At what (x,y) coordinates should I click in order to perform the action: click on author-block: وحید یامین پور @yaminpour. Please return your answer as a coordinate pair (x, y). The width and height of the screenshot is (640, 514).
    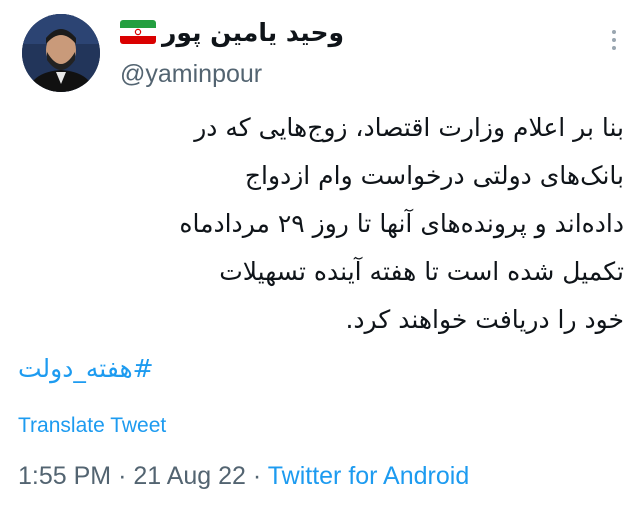
    Looking at the image, I should click on (232, 50).